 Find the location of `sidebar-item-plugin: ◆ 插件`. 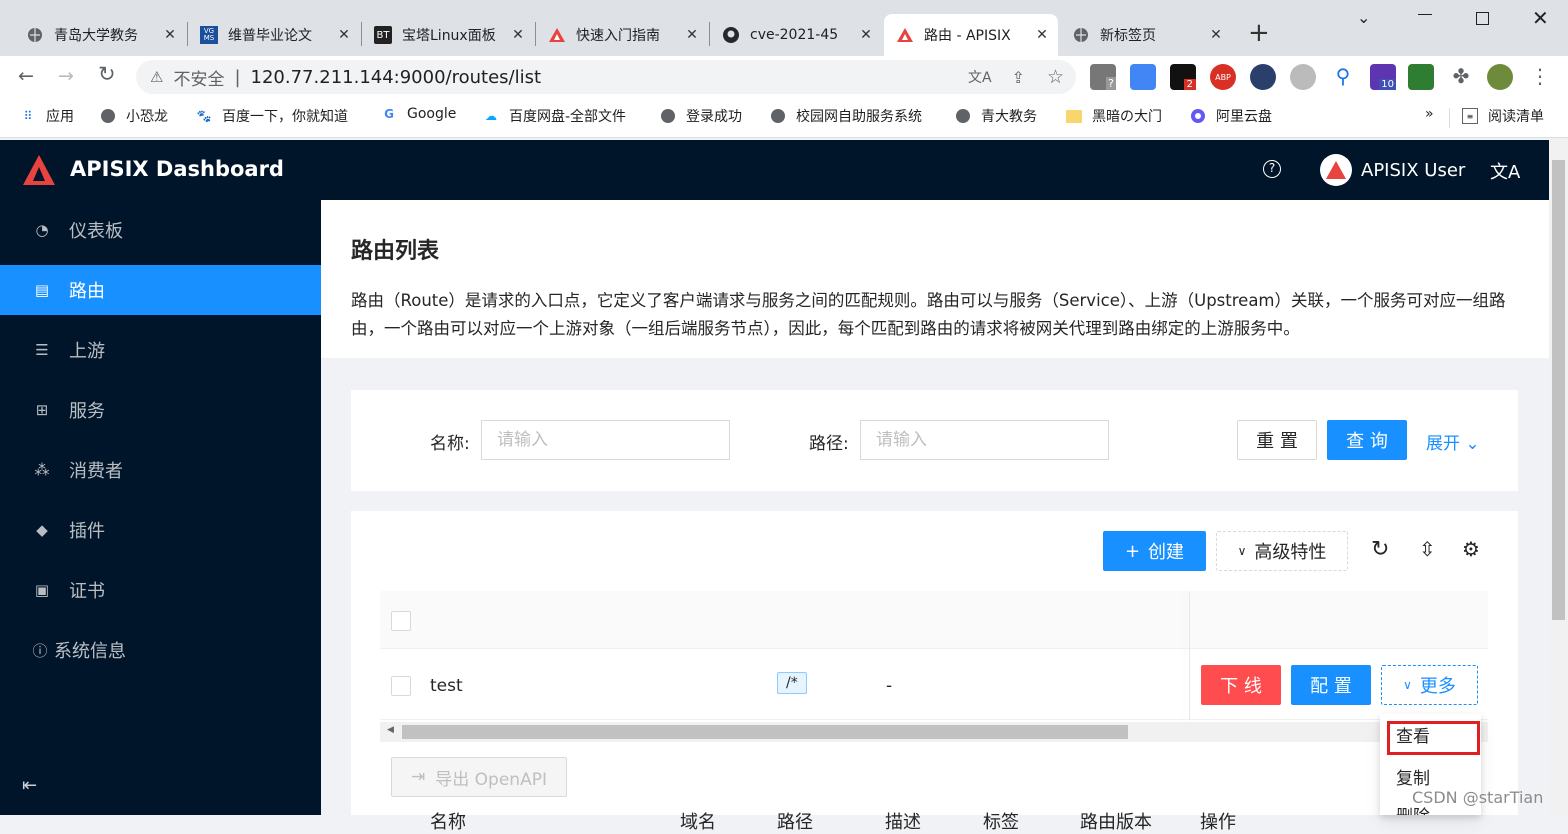

sidebar-item-plugin: ◆ 插件 is located at coordinates (160, 530).